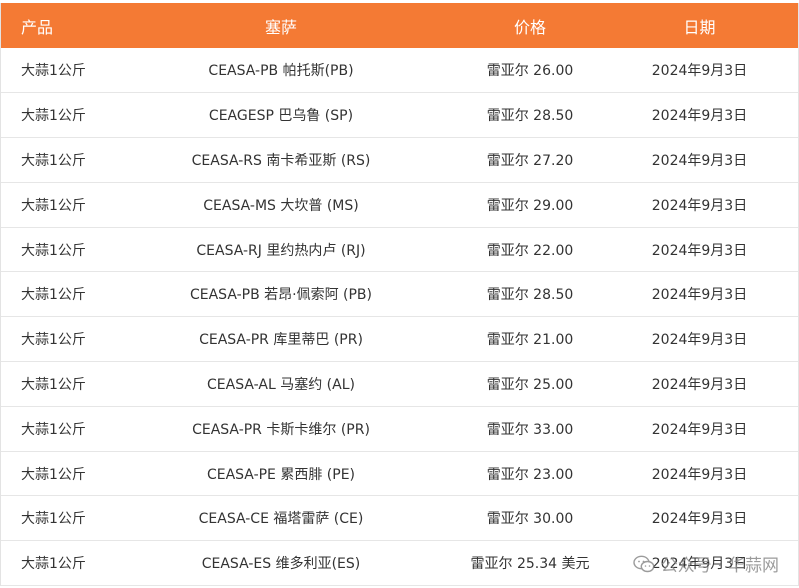 The height and width of the screenshot is (588, 799). What do you see at coordinates (281, 205) in the screenshot?
I see `cell-ceasa: CEASA-MS 大坎普 (MS)` at bounding box center [281, 205].